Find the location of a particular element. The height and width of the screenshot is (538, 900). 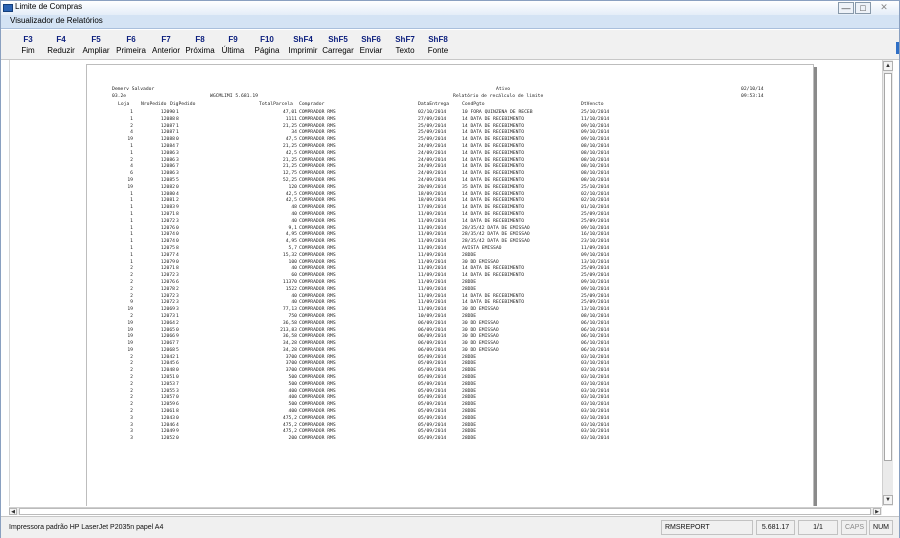

anterior-label: Anterior is located at coordinates (165, 50).